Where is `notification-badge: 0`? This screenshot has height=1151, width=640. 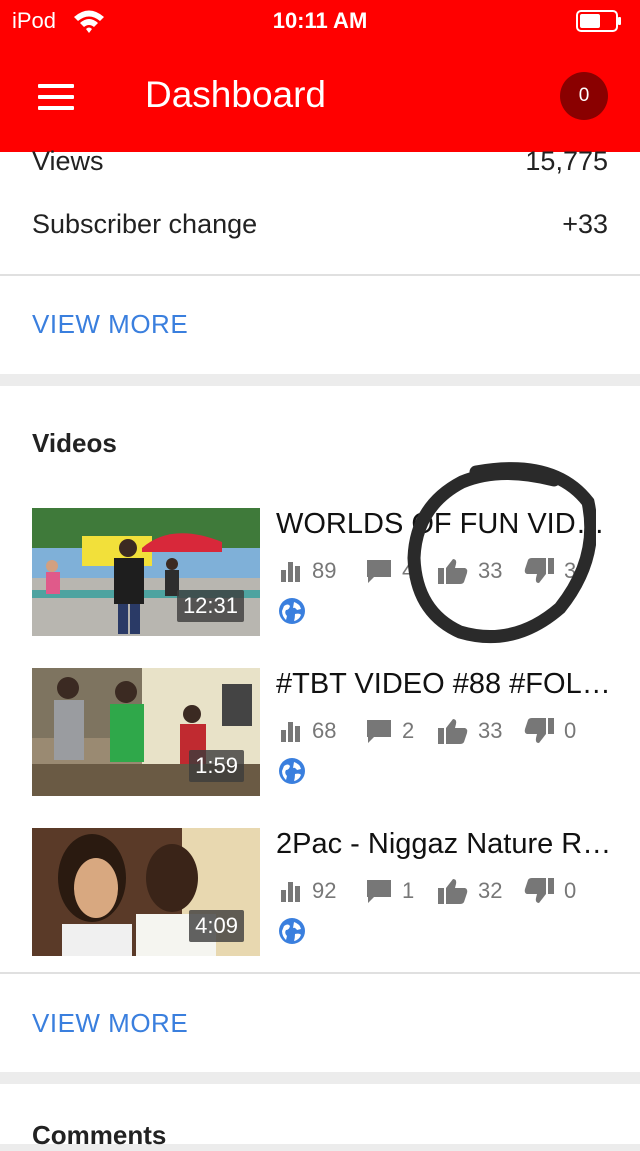
notification-badge: 0 is located at coordinates (584, 96).